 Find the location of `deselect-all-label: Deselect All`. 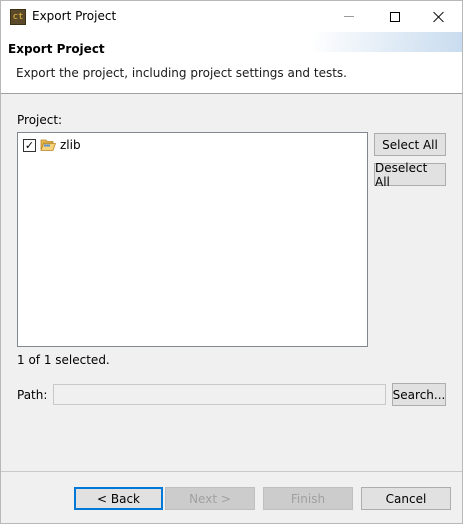

deselect-all-label: Deselect All is located at coordinates (401, 174).